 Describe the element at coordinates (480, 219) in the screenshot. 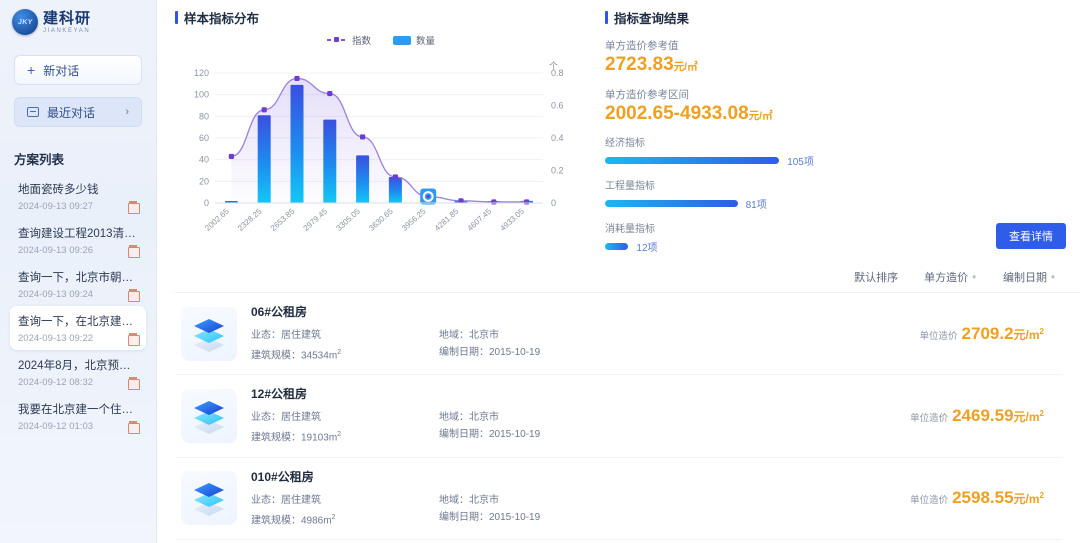

I see `svg-text: 4607.45` at that location.